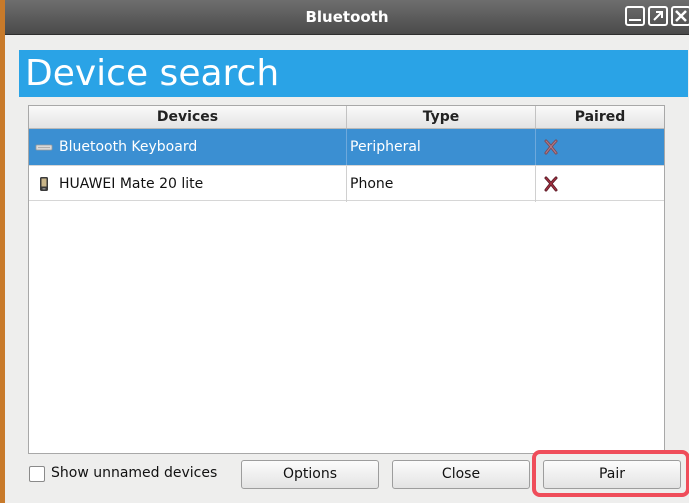 The height and width of the screenshot is (503, 689). I want to click on close-window-button, so click(680, 16).